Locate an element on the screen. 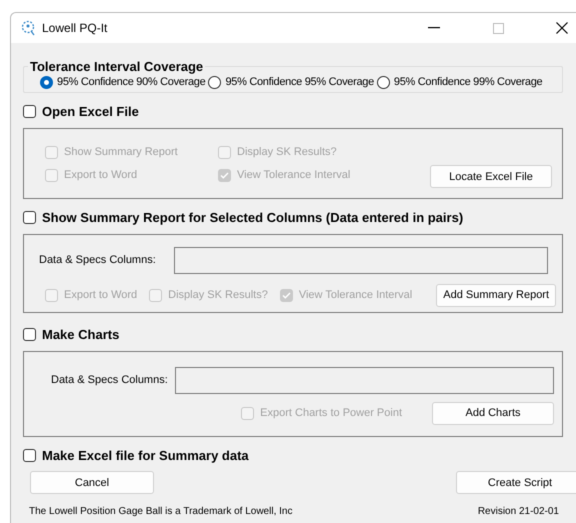 The image size is (576, 523). radio-label: 95% Confidence 99% Coverage is located at coordinates (468, 82).